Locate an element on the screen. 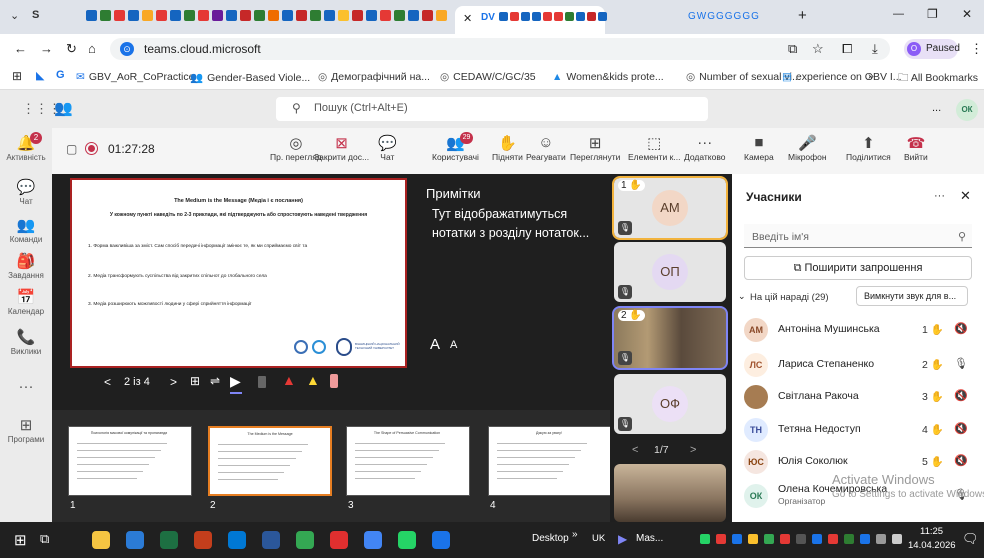  desktop-label: Desktop is located at coordinates (550, 538).